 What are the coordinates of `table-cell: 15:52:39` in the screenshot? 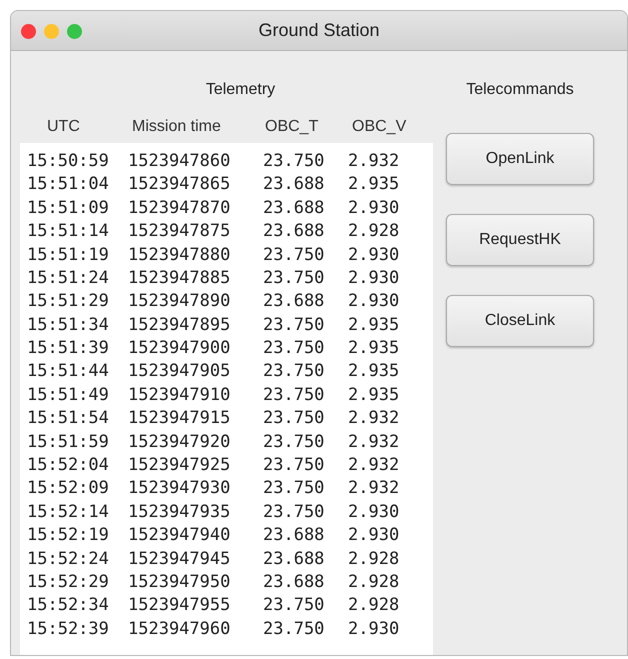 It's located at (68, 628).